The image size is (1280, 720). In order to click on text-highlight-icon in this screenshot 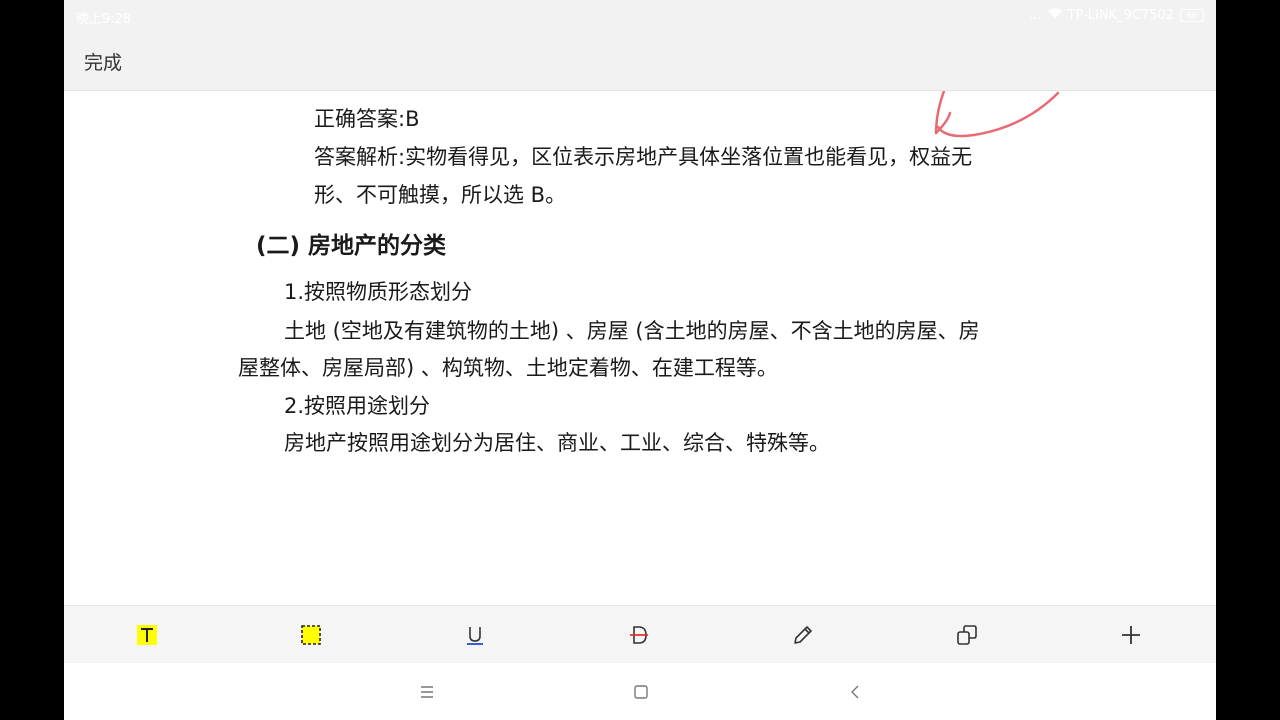, I will do `click(147, 635)`.